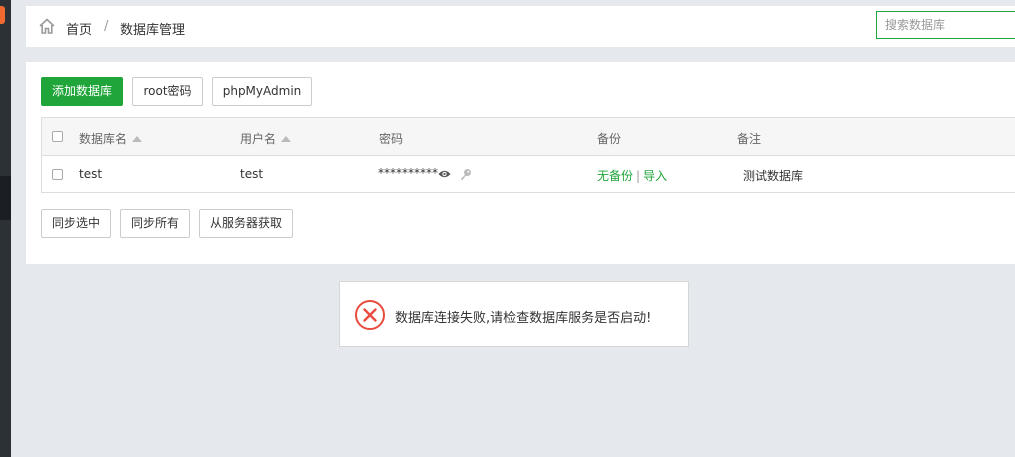 The width and height of the screenshot is (1015, 457). I want to click on backup-cell: 无备份 | 导入, so click(632, 175).